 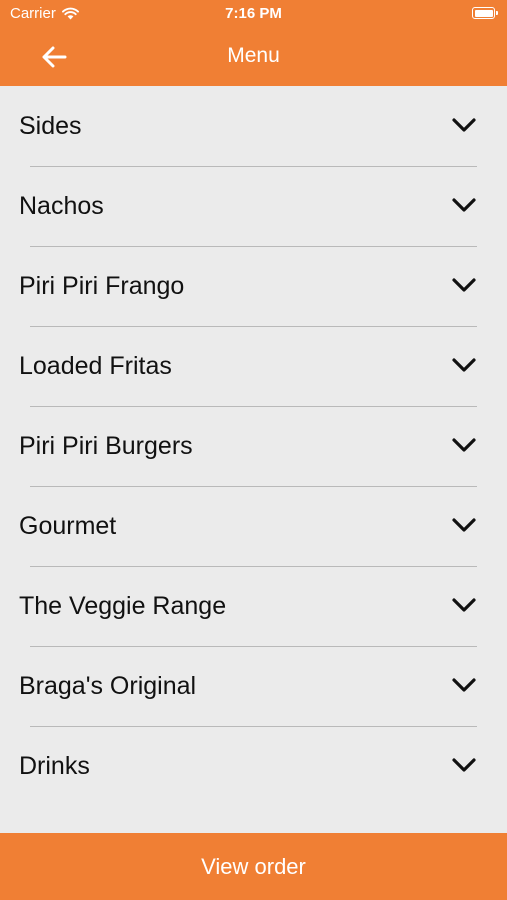 What do you see at coordinates (102, 285) in the screenshot?
I see `category-label: Piri Piri Frango` at bounding box center [102, 285].